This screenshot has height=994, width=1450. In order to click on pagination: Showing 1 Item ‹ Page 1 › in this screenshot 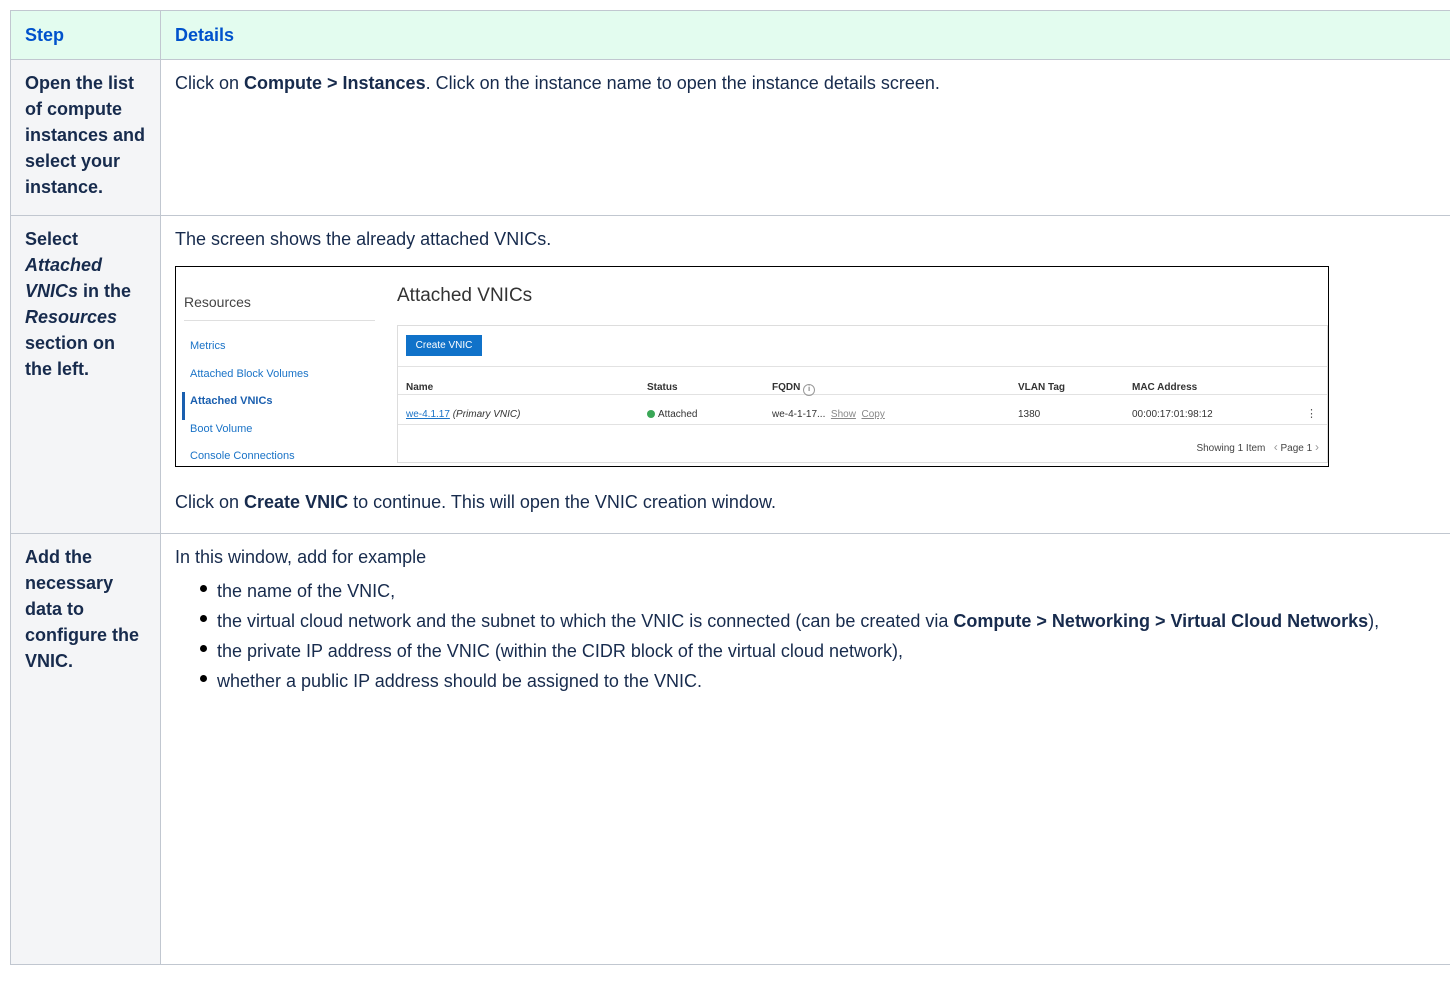, I will do `click(1257, 448)`.